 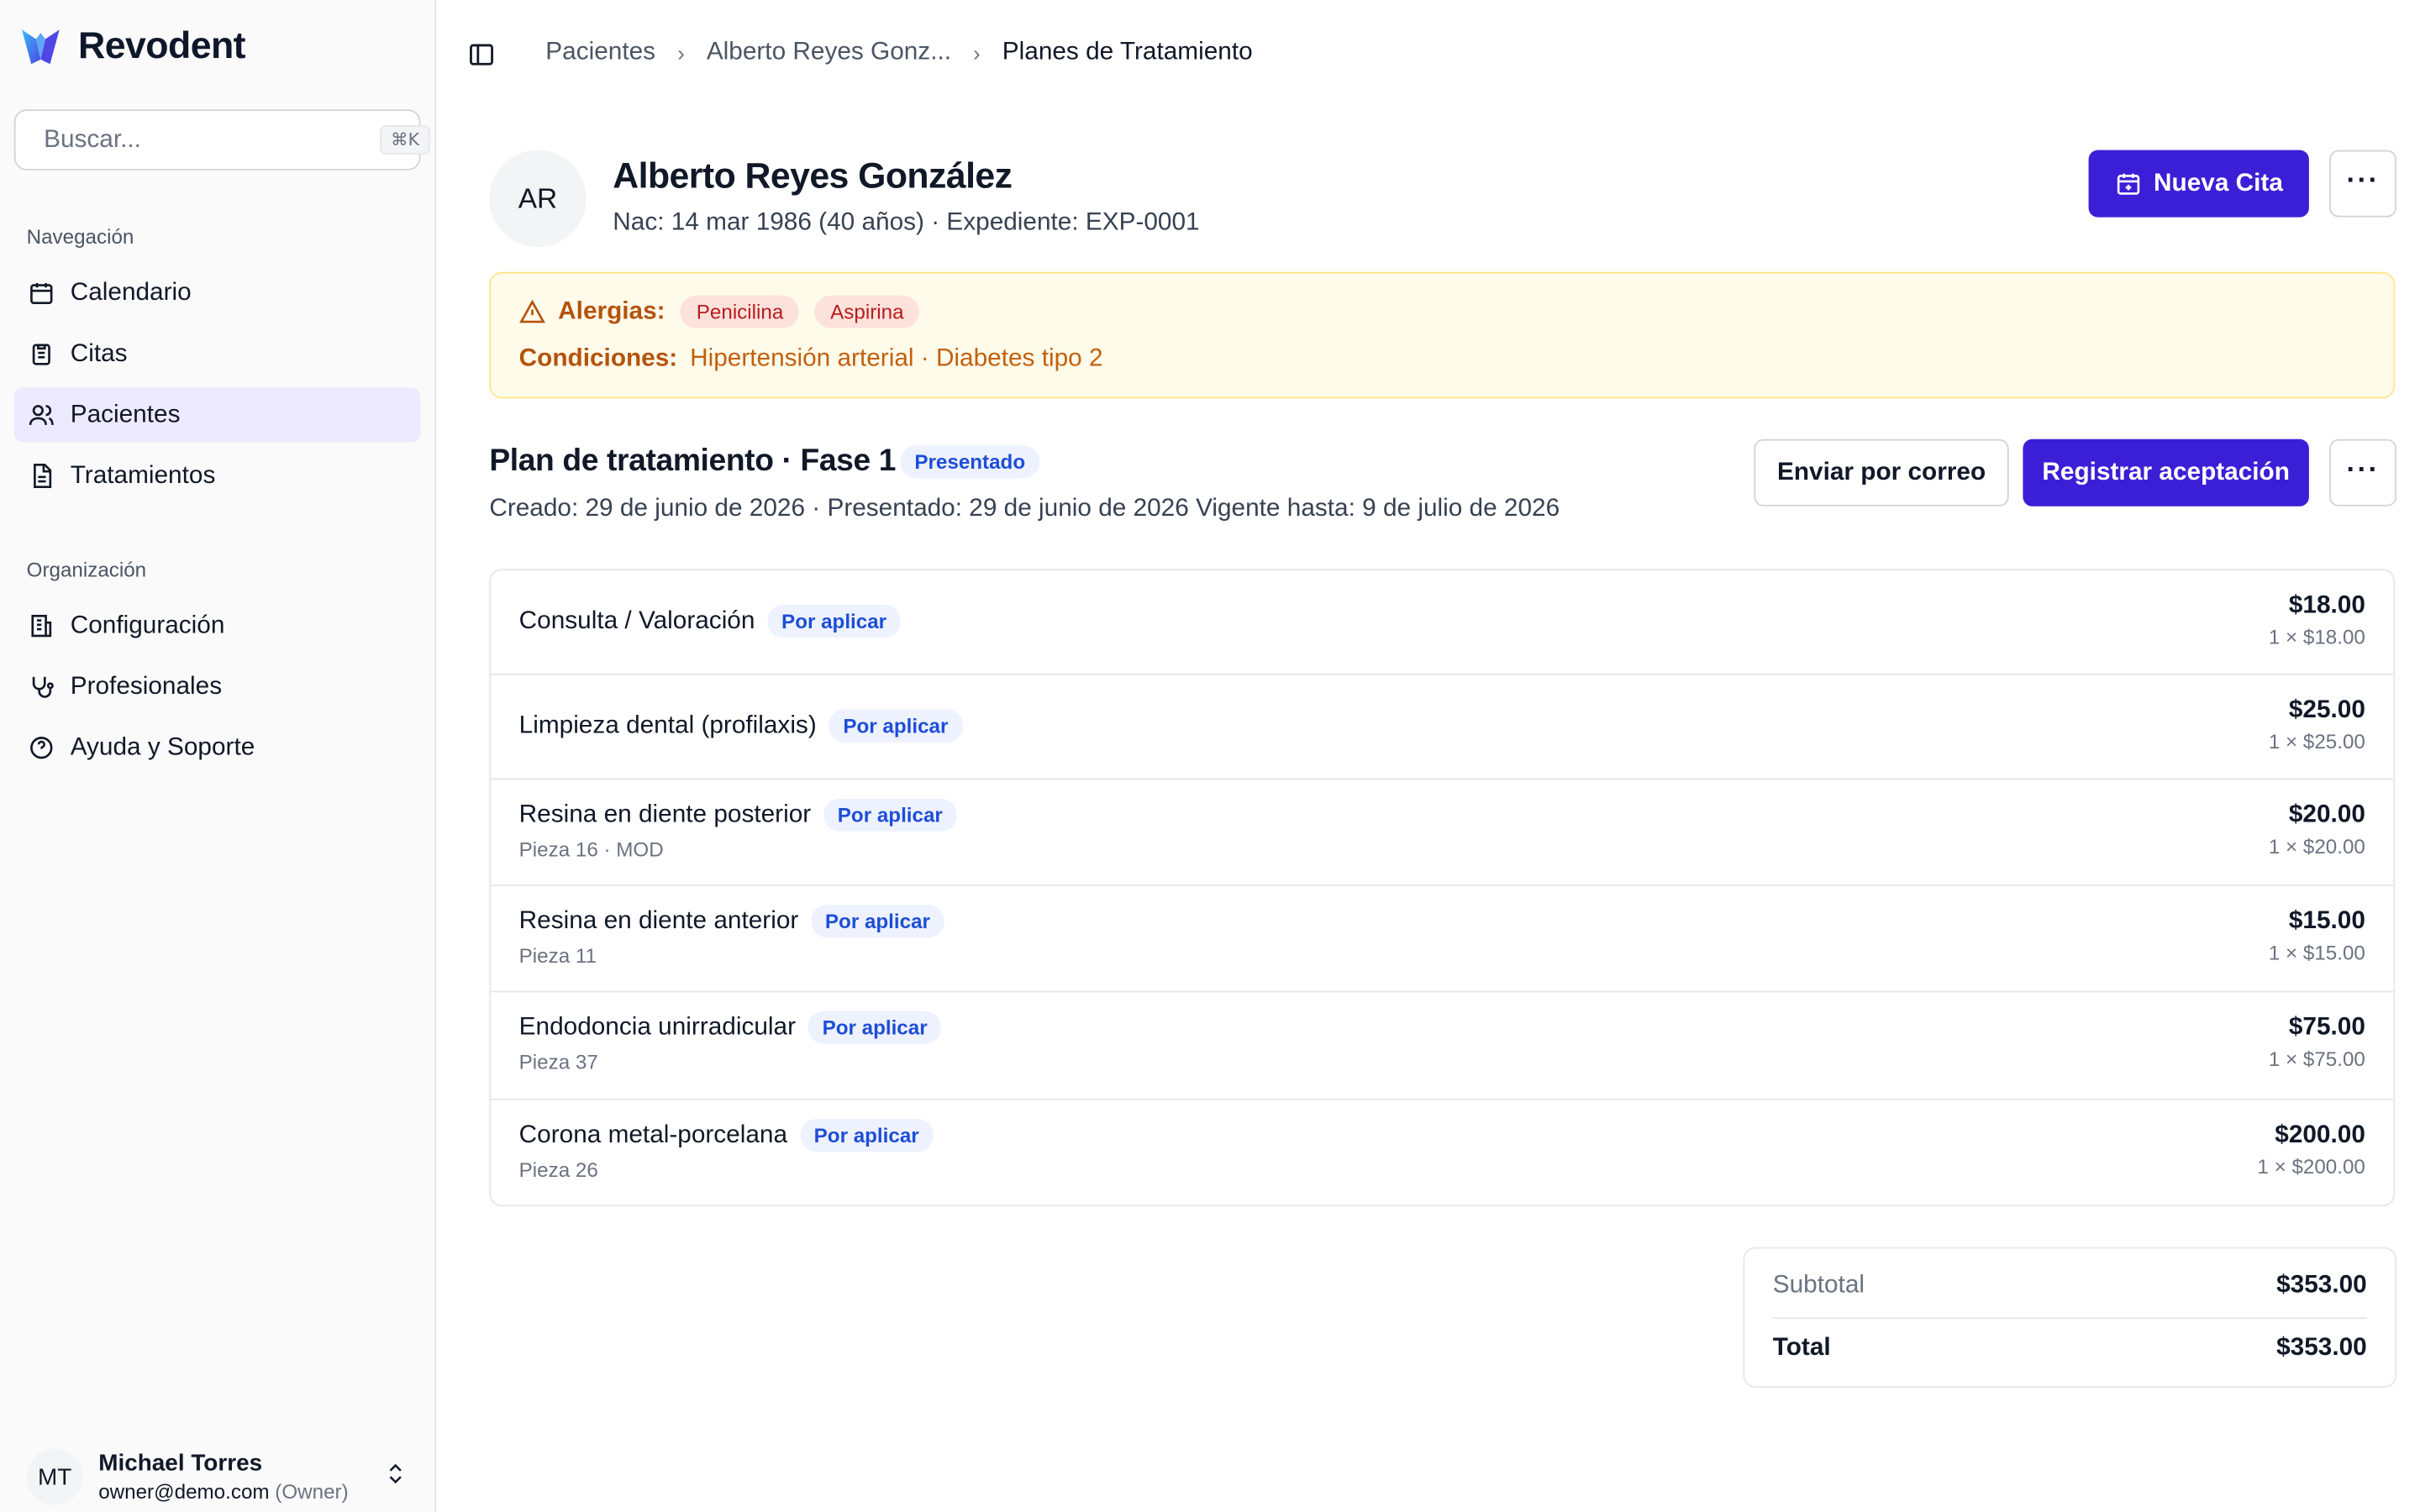 I want to click on building-icon, so click(x=41, y=626).